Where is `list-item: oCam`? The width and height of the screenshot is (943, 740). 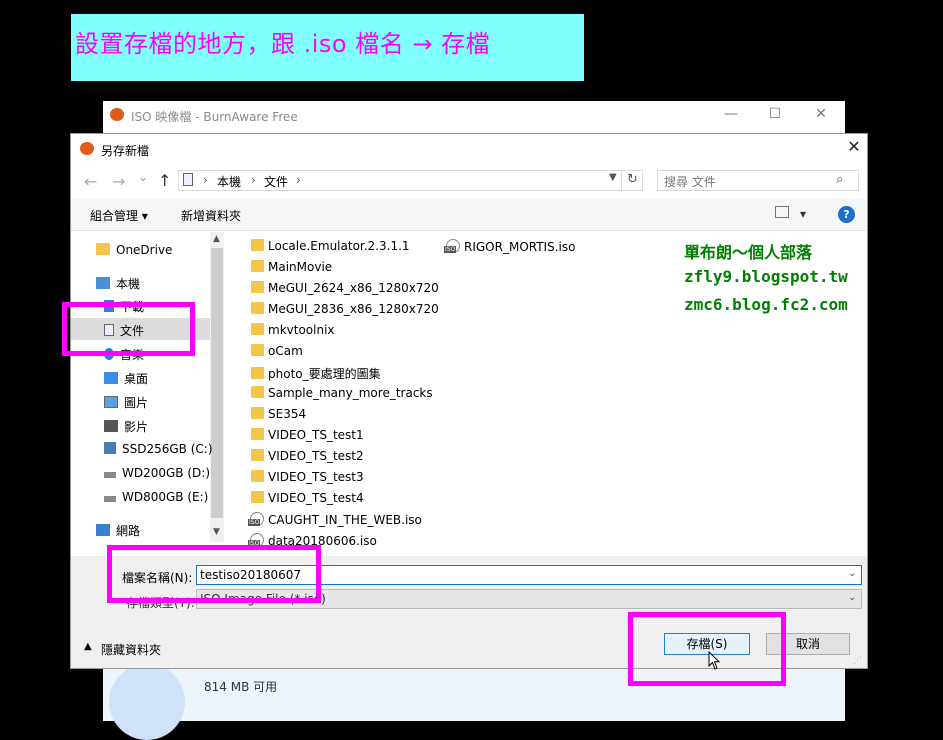
list-item: oCam is located at coordinates (277, 351).